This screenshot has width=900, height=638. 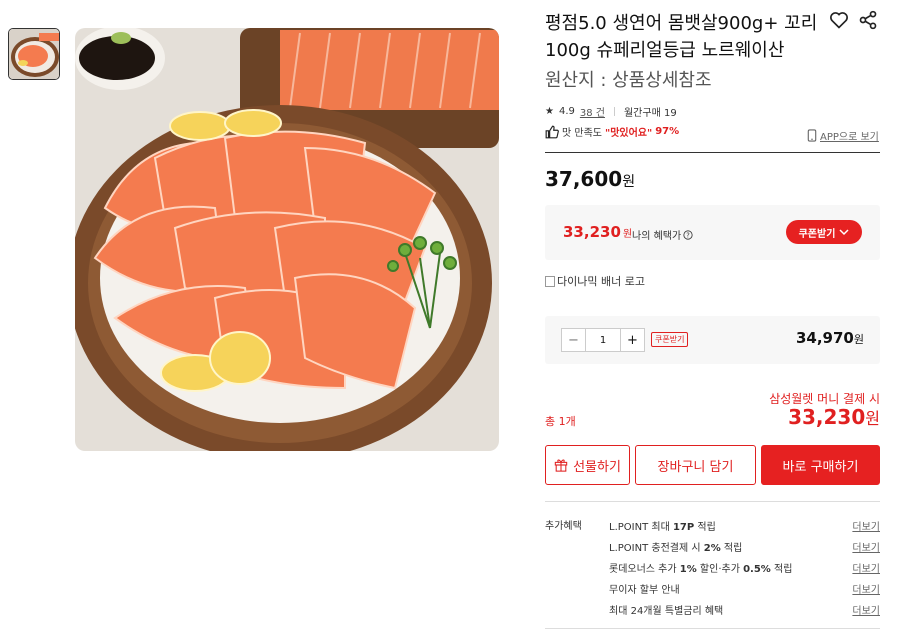 I want to click on total-price: 33,230원, so click(x=834, y=417).